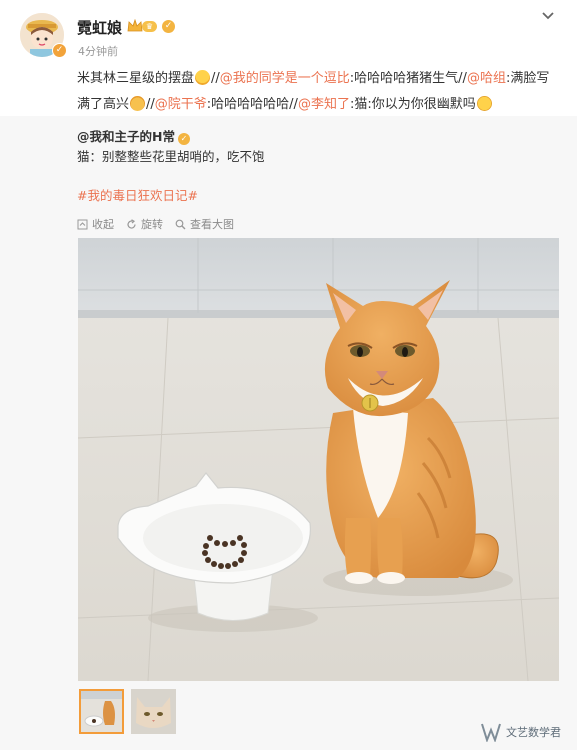  What do you see at coordinates (203, 77) in the screenshot?
I see `laugh-emoji-icon` at bounding box center [203, 77].